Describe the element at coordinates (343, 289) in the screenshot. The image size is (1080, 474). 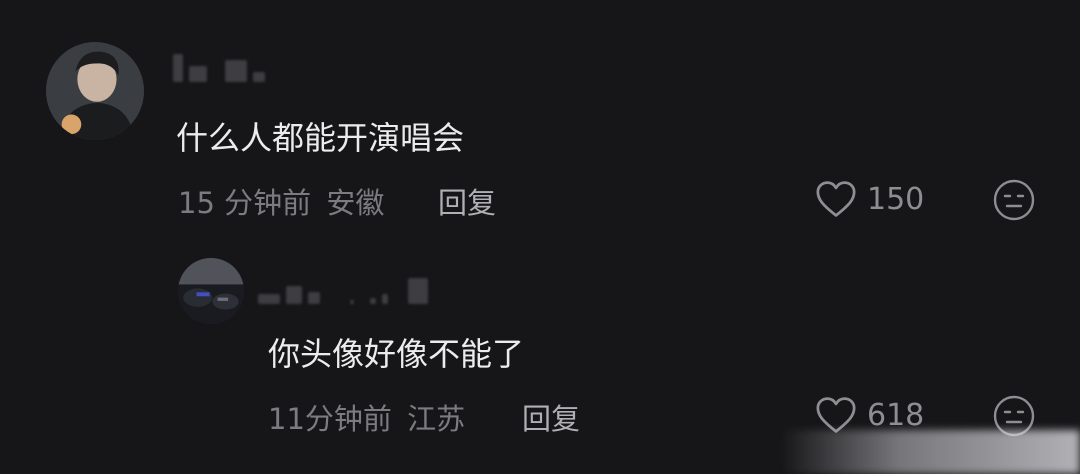
I see `replier-name-redacted` at that location.